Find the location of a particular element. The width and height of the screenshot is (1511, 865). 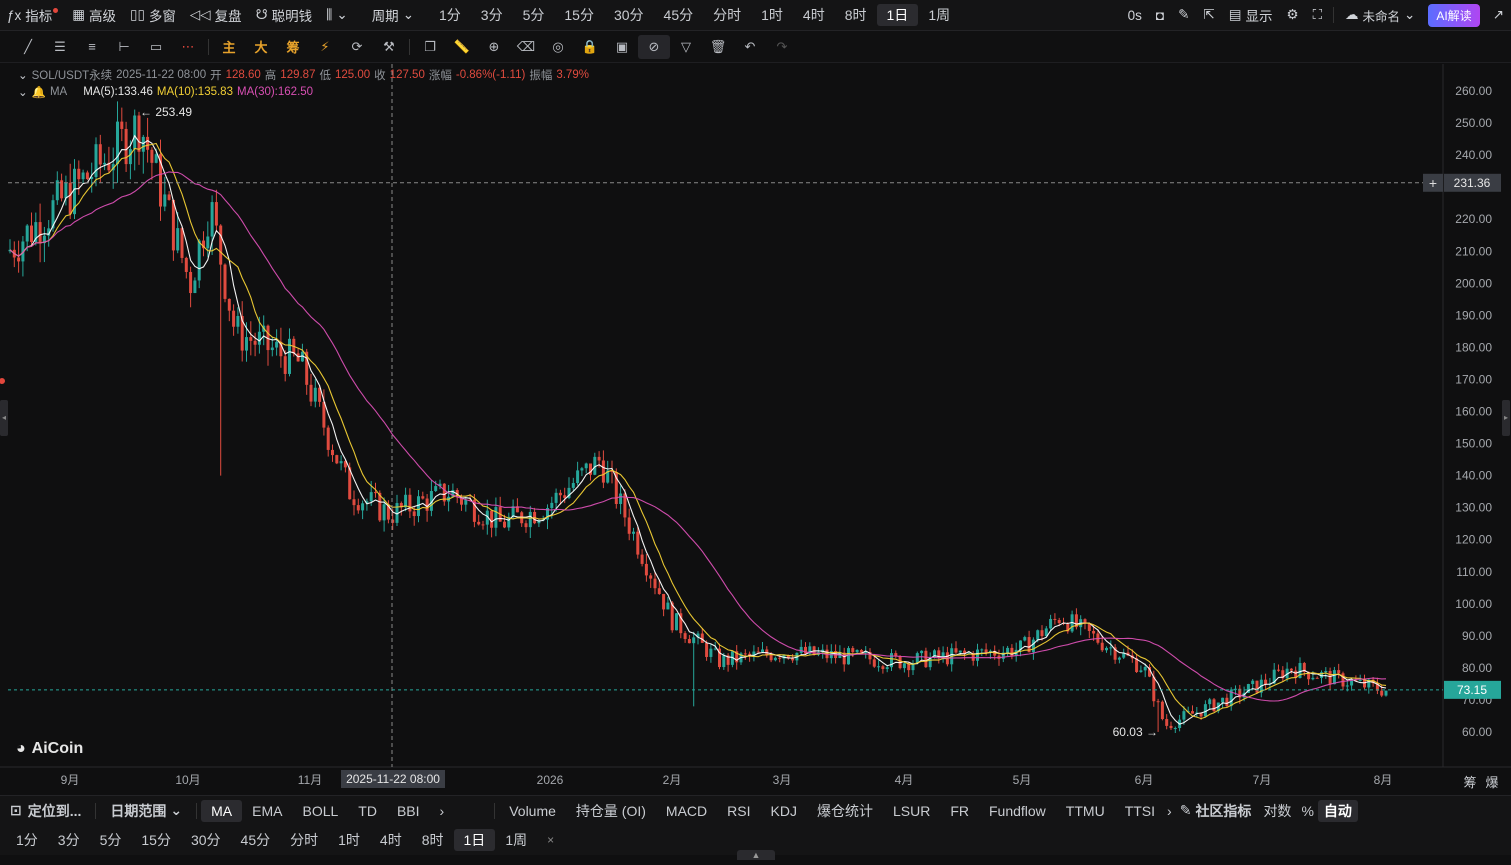

date-range-dropdown: 日期范围 ⌄ is located at coordinates (146, 811).